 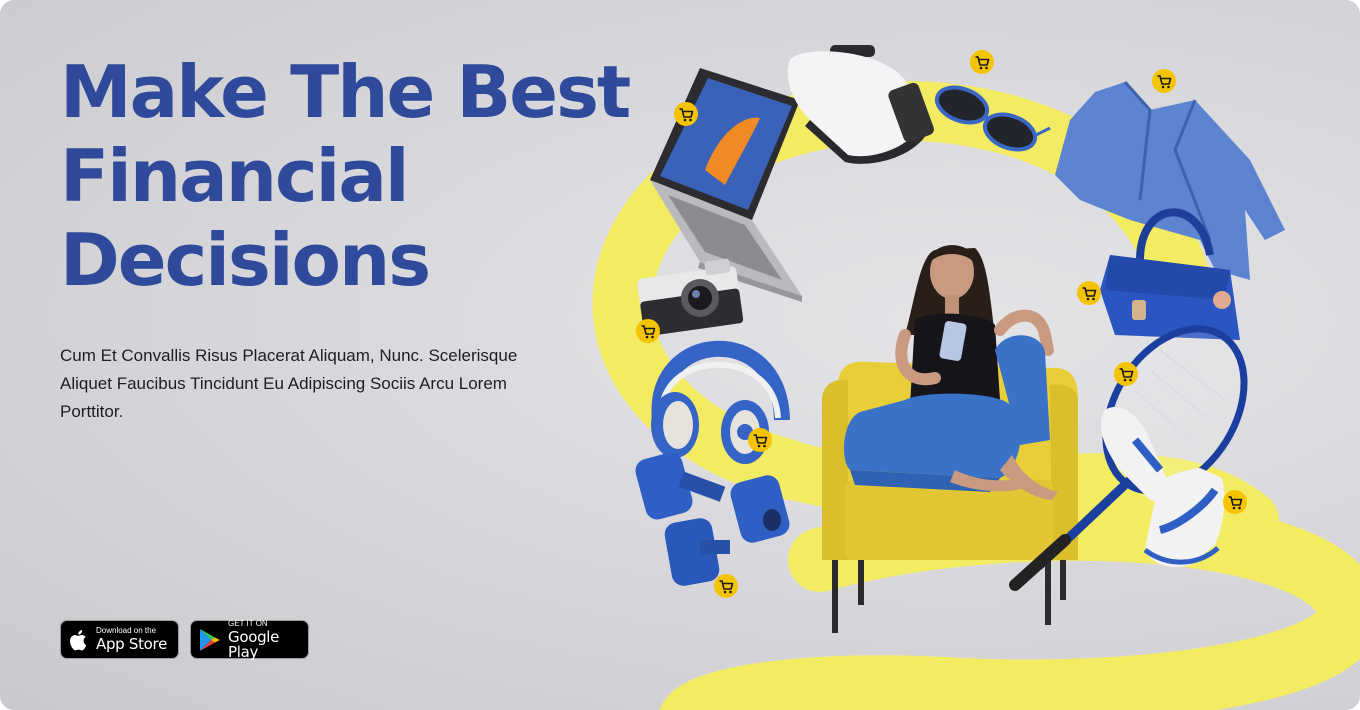 What do you see at coordinates (78, 639) in the screenshot?
I see `apple-icon` at bounding box center [78, 639].